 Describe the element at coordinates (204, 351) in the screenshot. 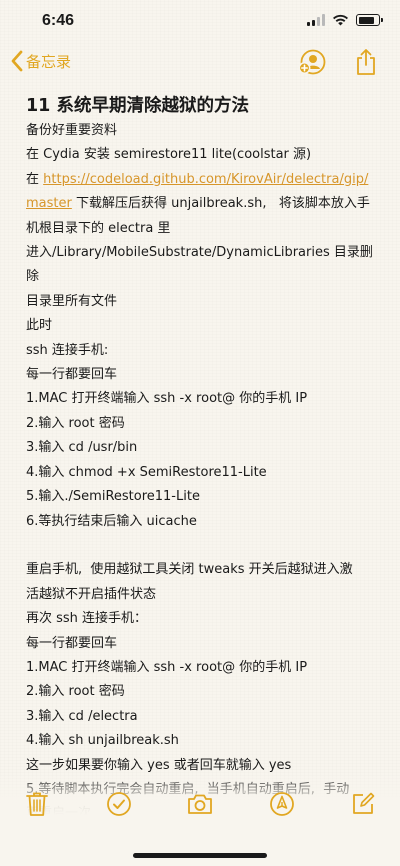

I see `note-line: ssh 连接手机:` at that location.